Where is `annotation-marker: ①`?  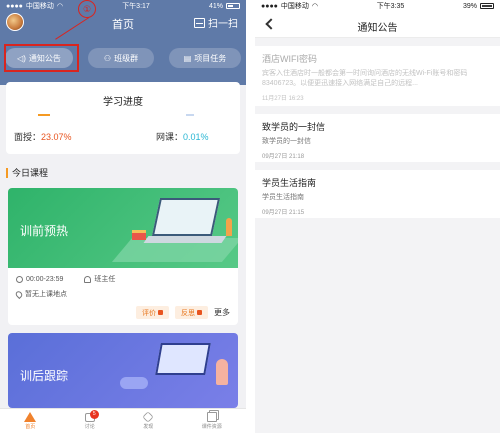 annotation-marker: ① is located at coordinates (87, 9).